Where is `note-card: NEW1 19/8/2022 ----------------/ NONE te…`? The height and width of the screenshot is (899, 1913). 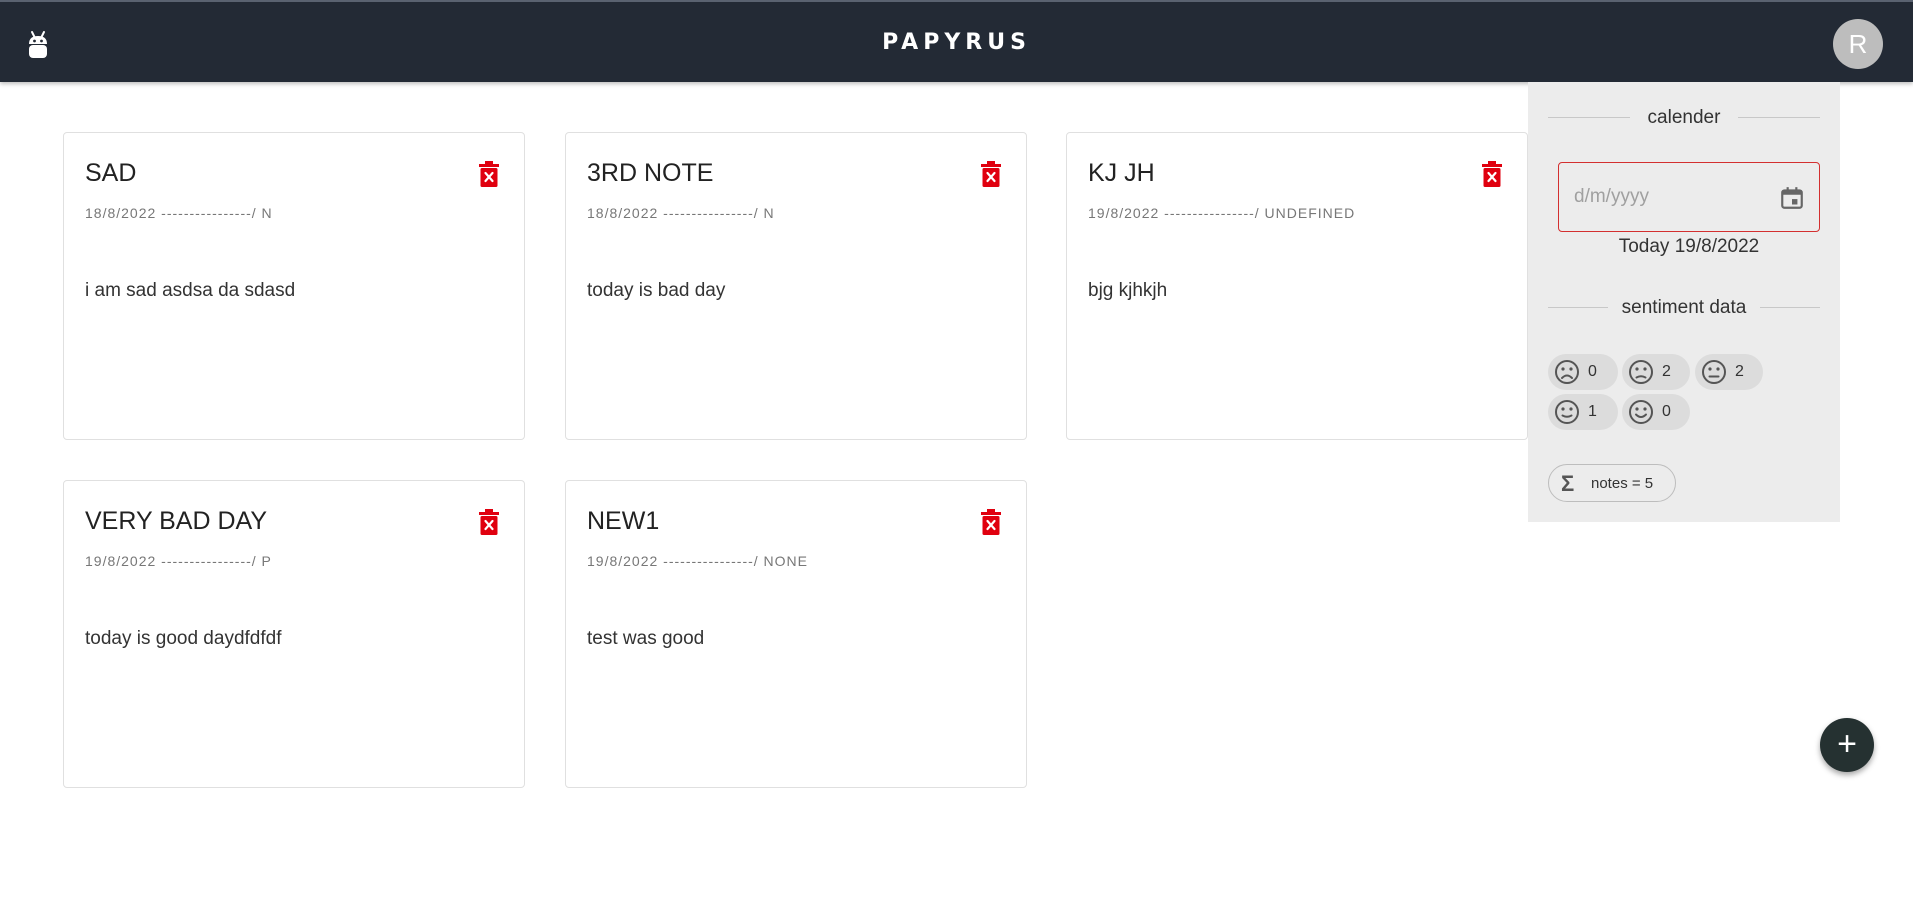
note-card: NEW1 19/8/2022 ----------------/ NONE te… is located at coordinates (796, 634).